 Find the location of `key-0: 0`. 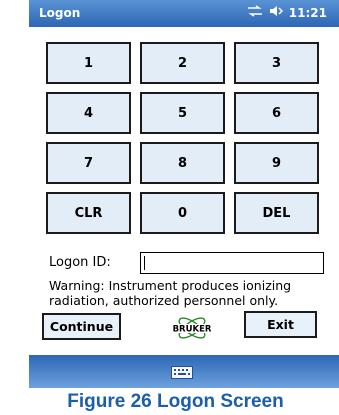

key-0: 0 is located at coordinates (182, 213).